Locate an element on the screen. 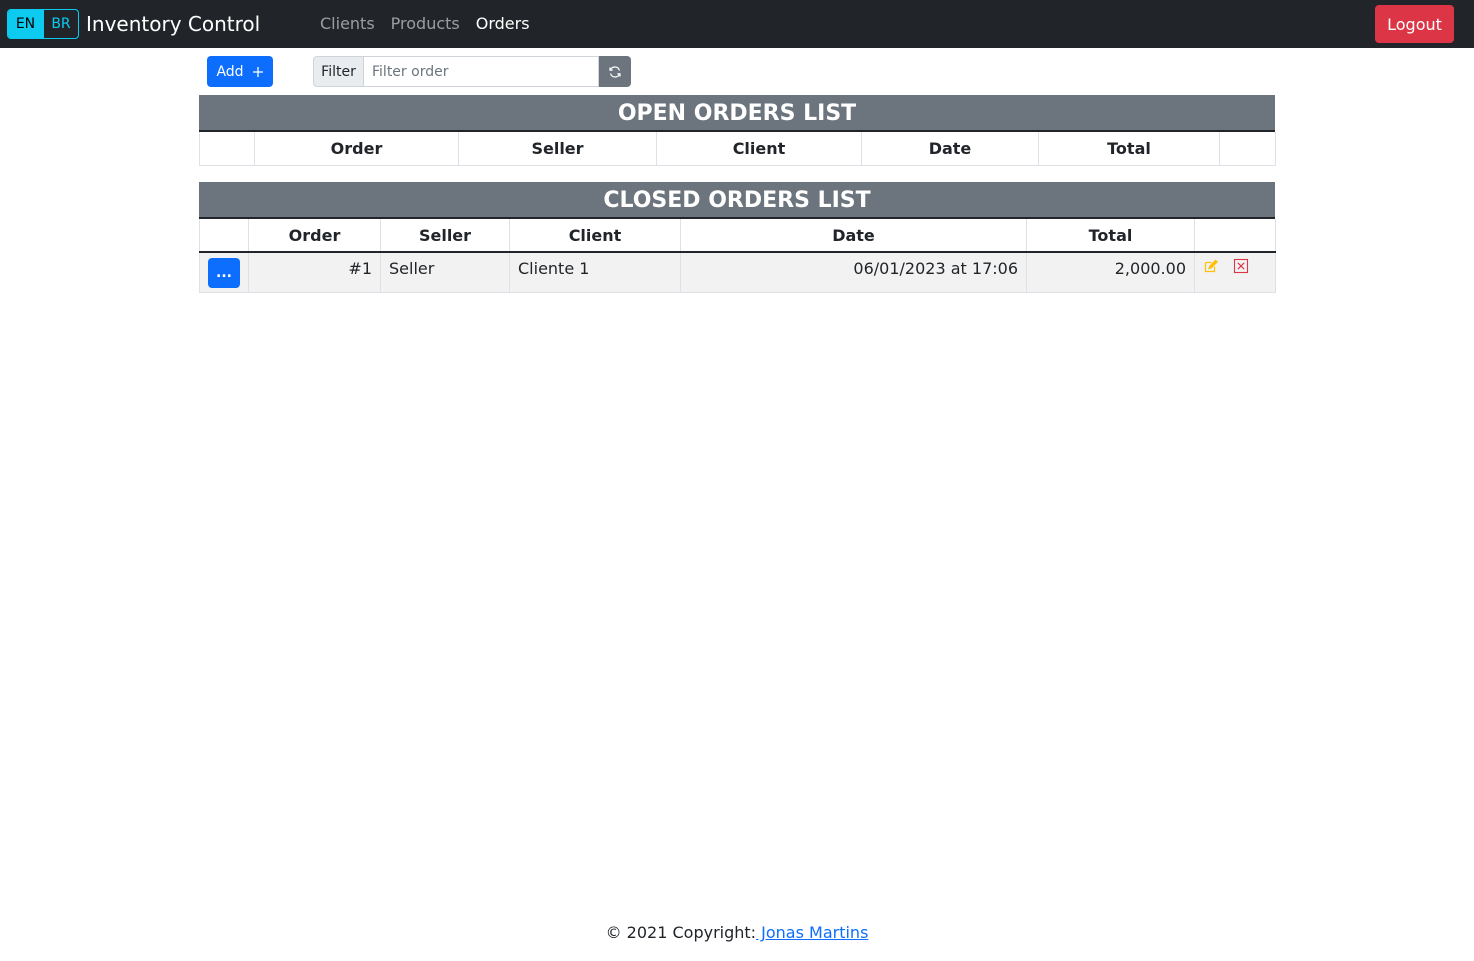  refresh-button is located at coordinates (615, 71).